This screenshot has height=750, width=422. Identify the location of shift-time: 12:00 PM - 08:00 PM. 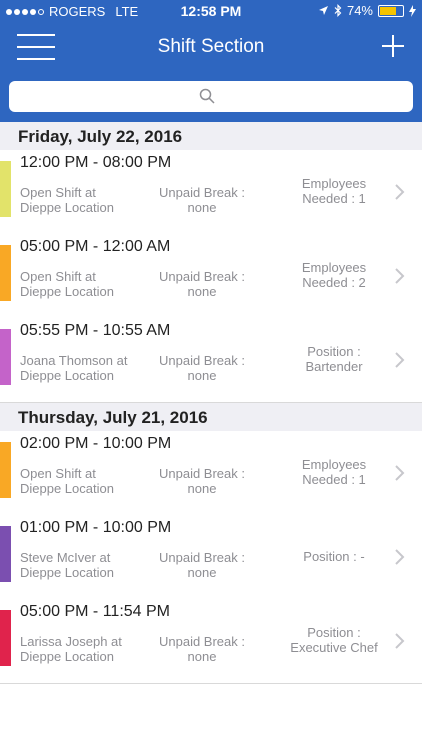
(96, 162).